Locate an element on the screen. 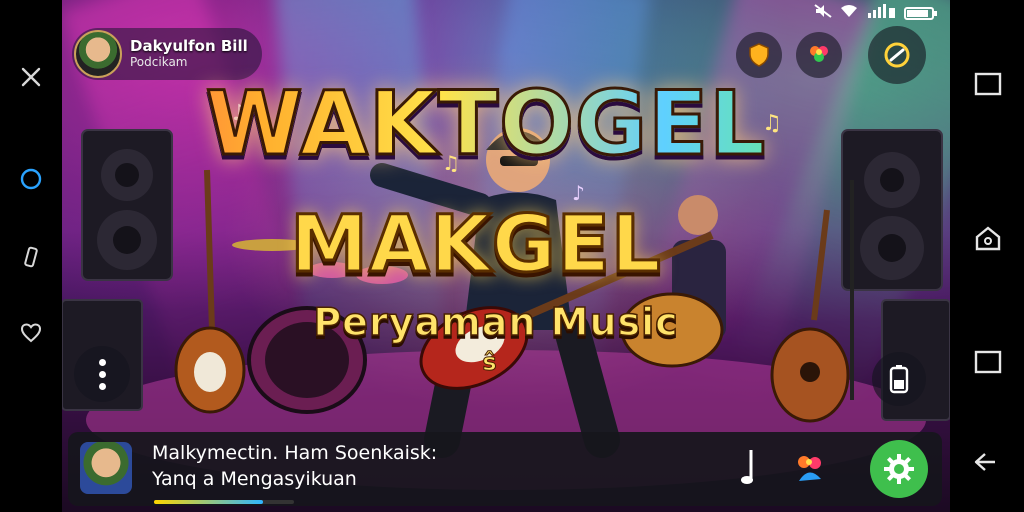 Image resolution: width=1024 pixels, height=512 pixels. battery-icon is located at coordinates (920, 13).